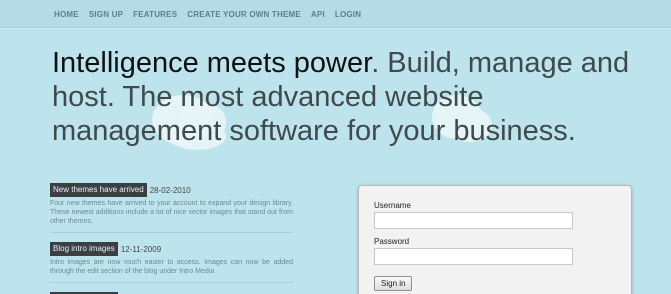 This screenshot has height=294, width=671. Describe the element at coordinates (318, 14) in the screenshot. I see `nav-api: API` at that location.